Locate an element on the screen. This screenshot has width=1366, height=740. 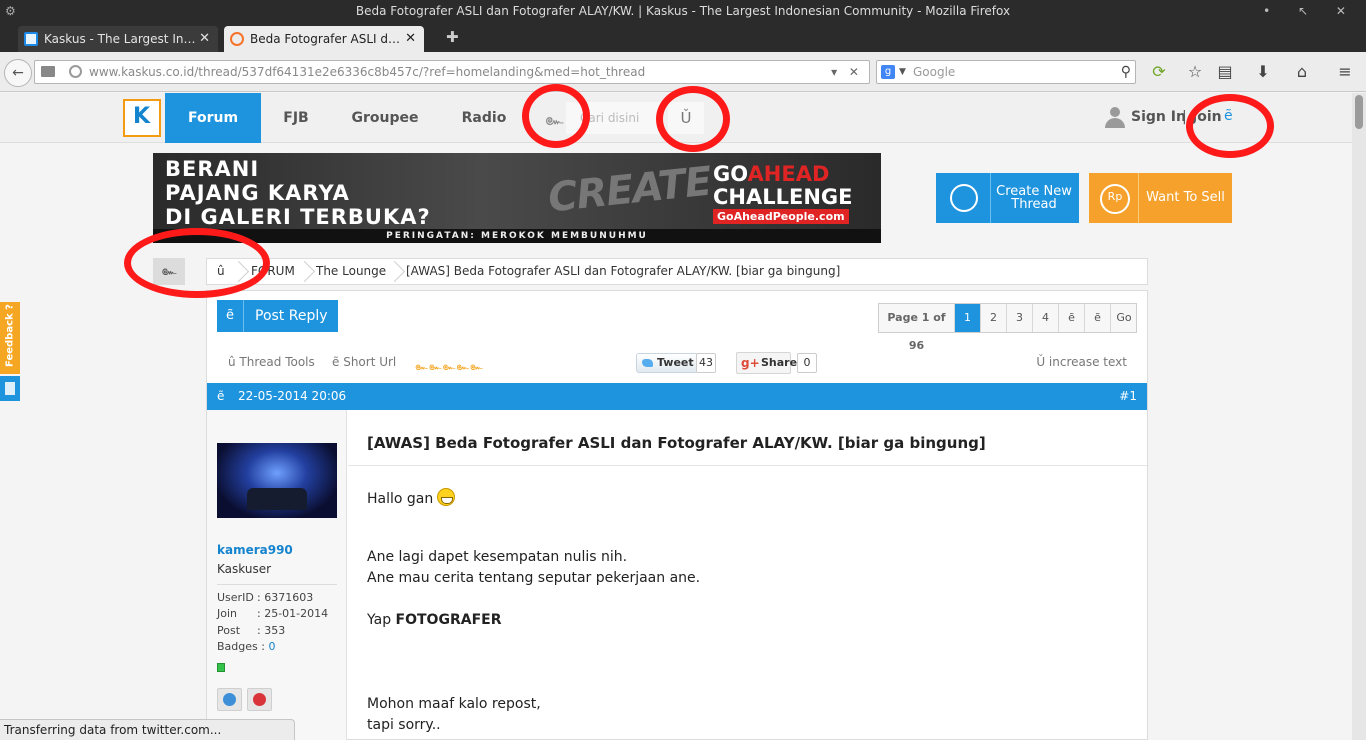
page-link-4: 4 is located at coordinates (1046, 318).